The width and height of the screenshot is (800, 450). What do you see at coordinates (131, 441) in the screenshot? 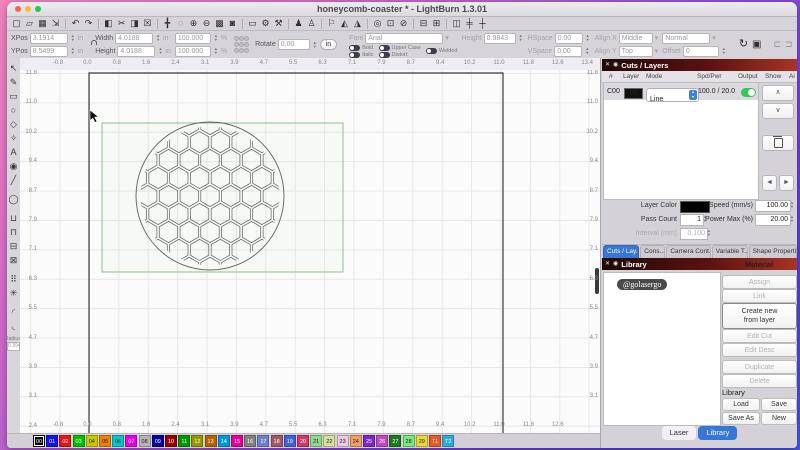
I see `palette-color-07: 07` at bounding box center [131, 441].